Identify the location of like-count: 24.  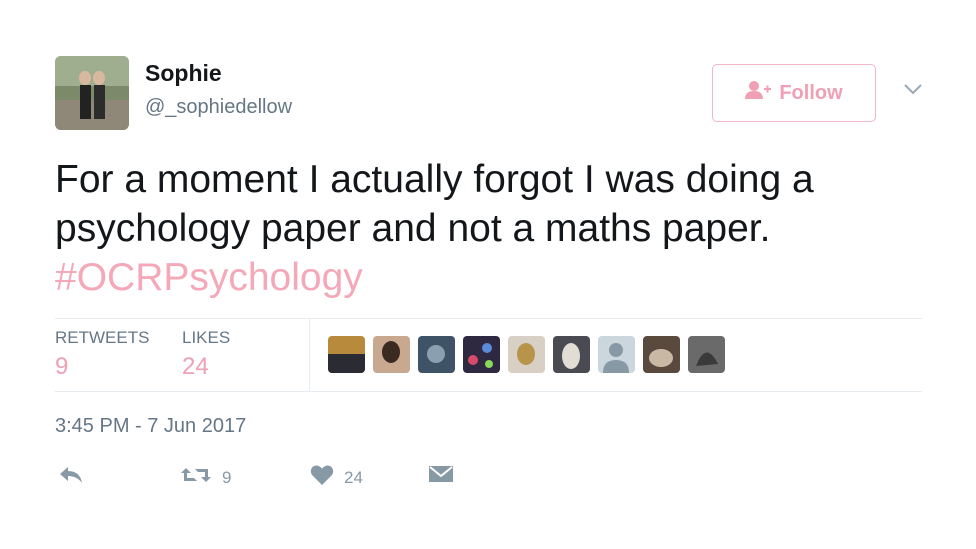
(353, 477).